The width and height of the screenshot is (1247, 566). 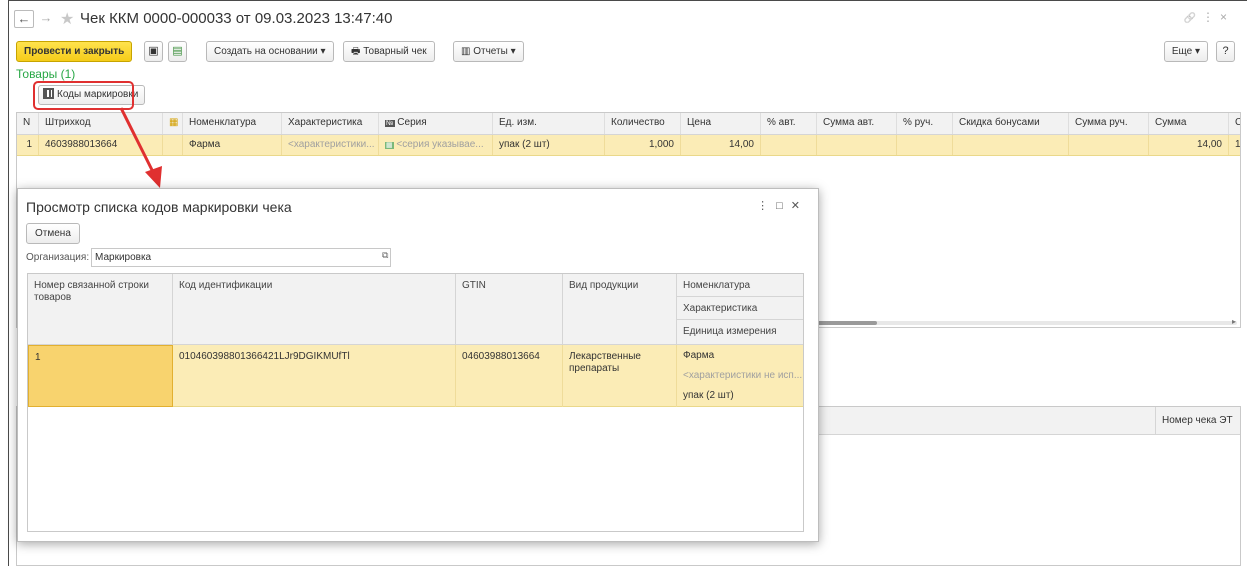 I want to click on post-button: ▤, so click(x=177, y=51).